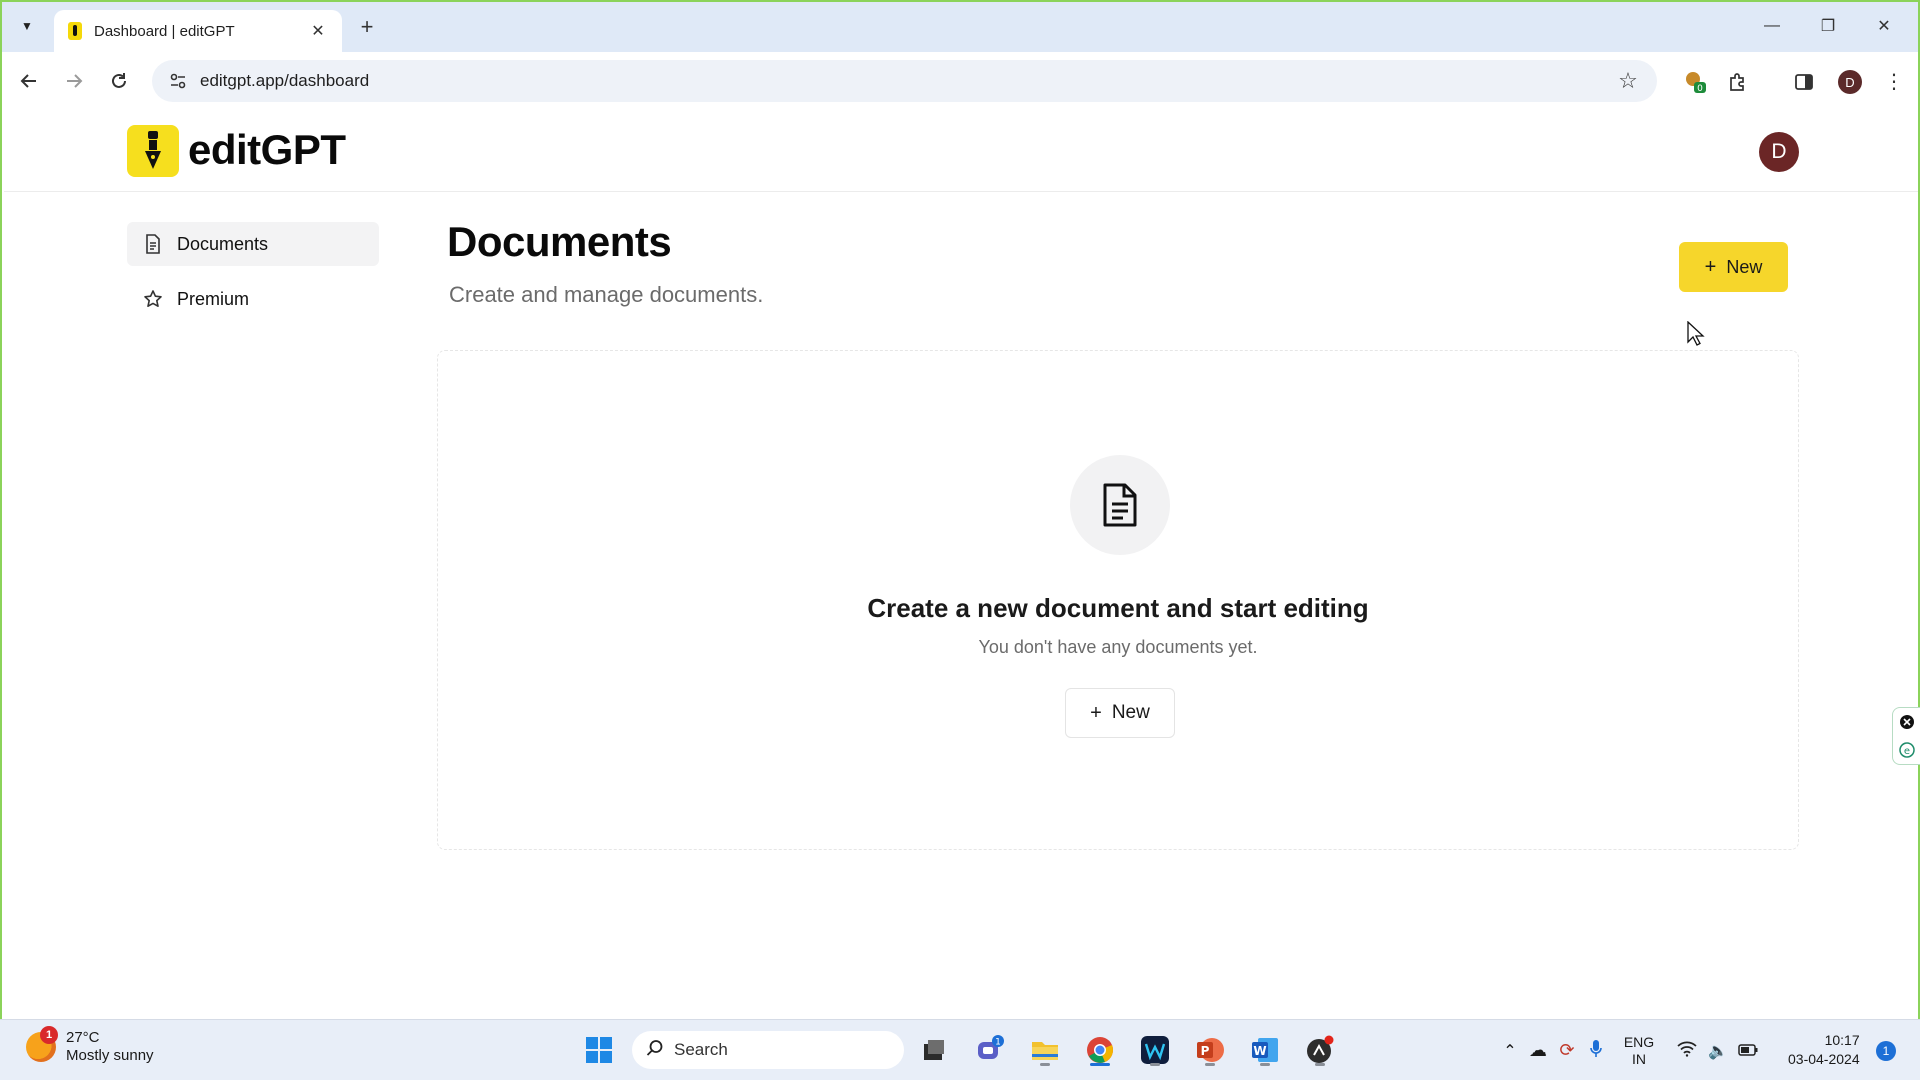 Image resolution: width=1920 pixels, height=1080 pixels. What do you see at coordinates (223, 243) in the screenshot?
I see `sidebar-item-label: Documents` at bounding box center [223, 243].